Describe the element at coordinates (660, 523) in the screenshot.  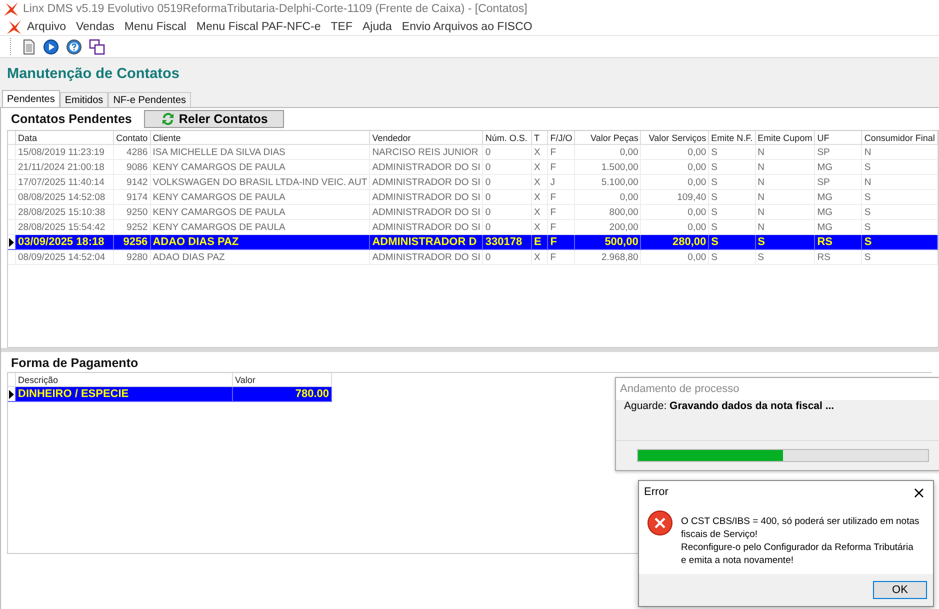
I see `error-icon` at that location.